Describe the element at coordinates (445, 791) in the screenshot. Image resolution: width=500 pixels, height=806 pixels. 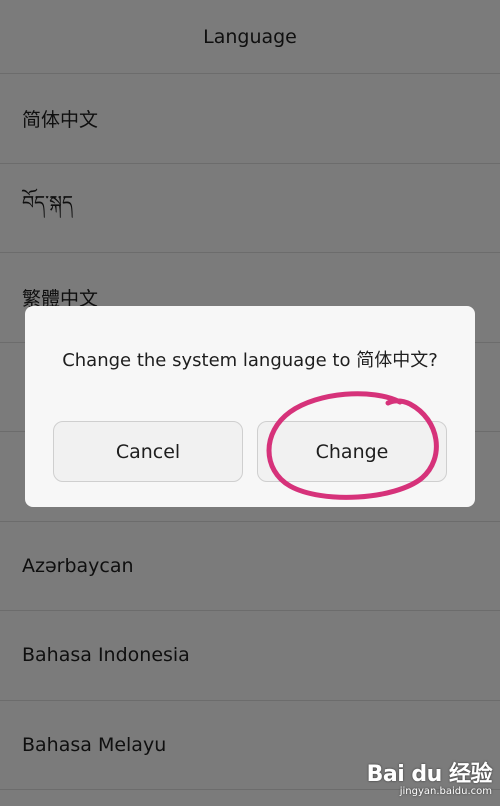
I see `watermark-url: jingyan.baidu.com` at that location.